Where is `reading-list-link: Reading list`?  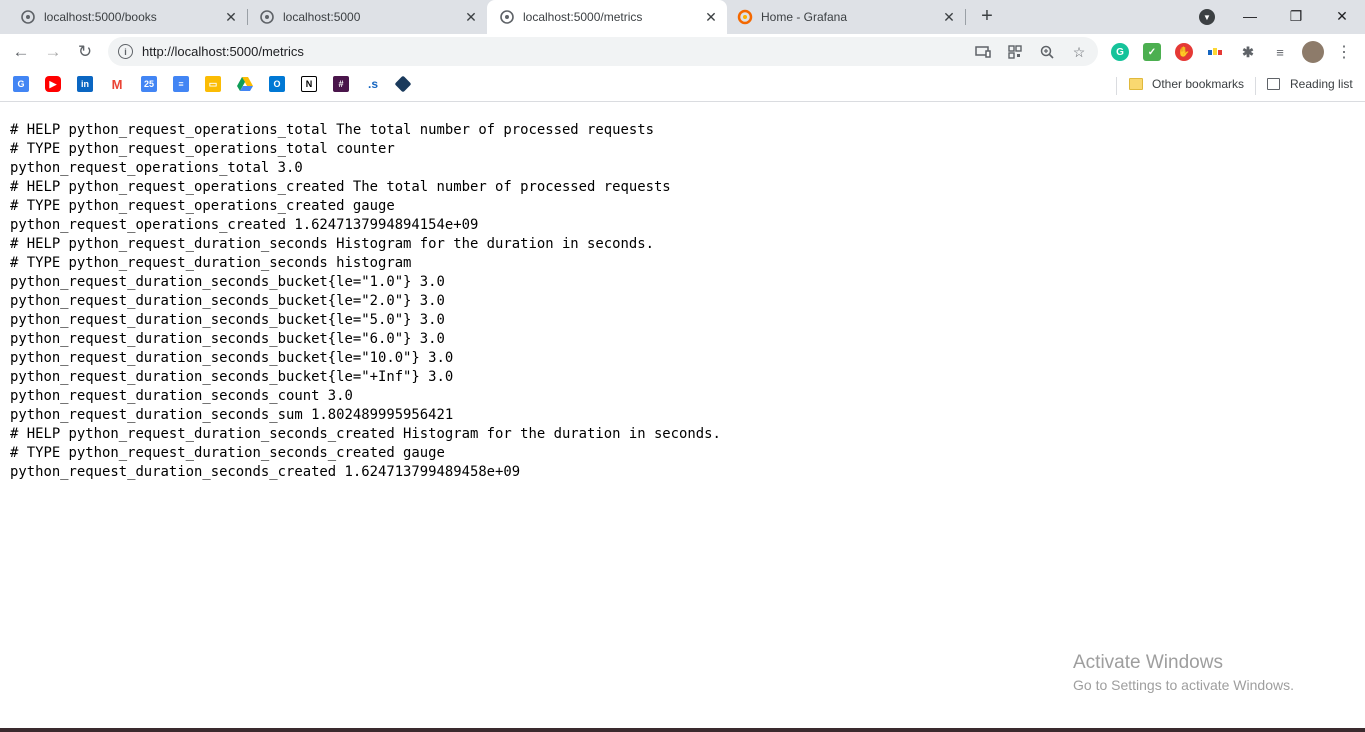
reading-list-link: Reading list is located at coordinates (1321, 84).